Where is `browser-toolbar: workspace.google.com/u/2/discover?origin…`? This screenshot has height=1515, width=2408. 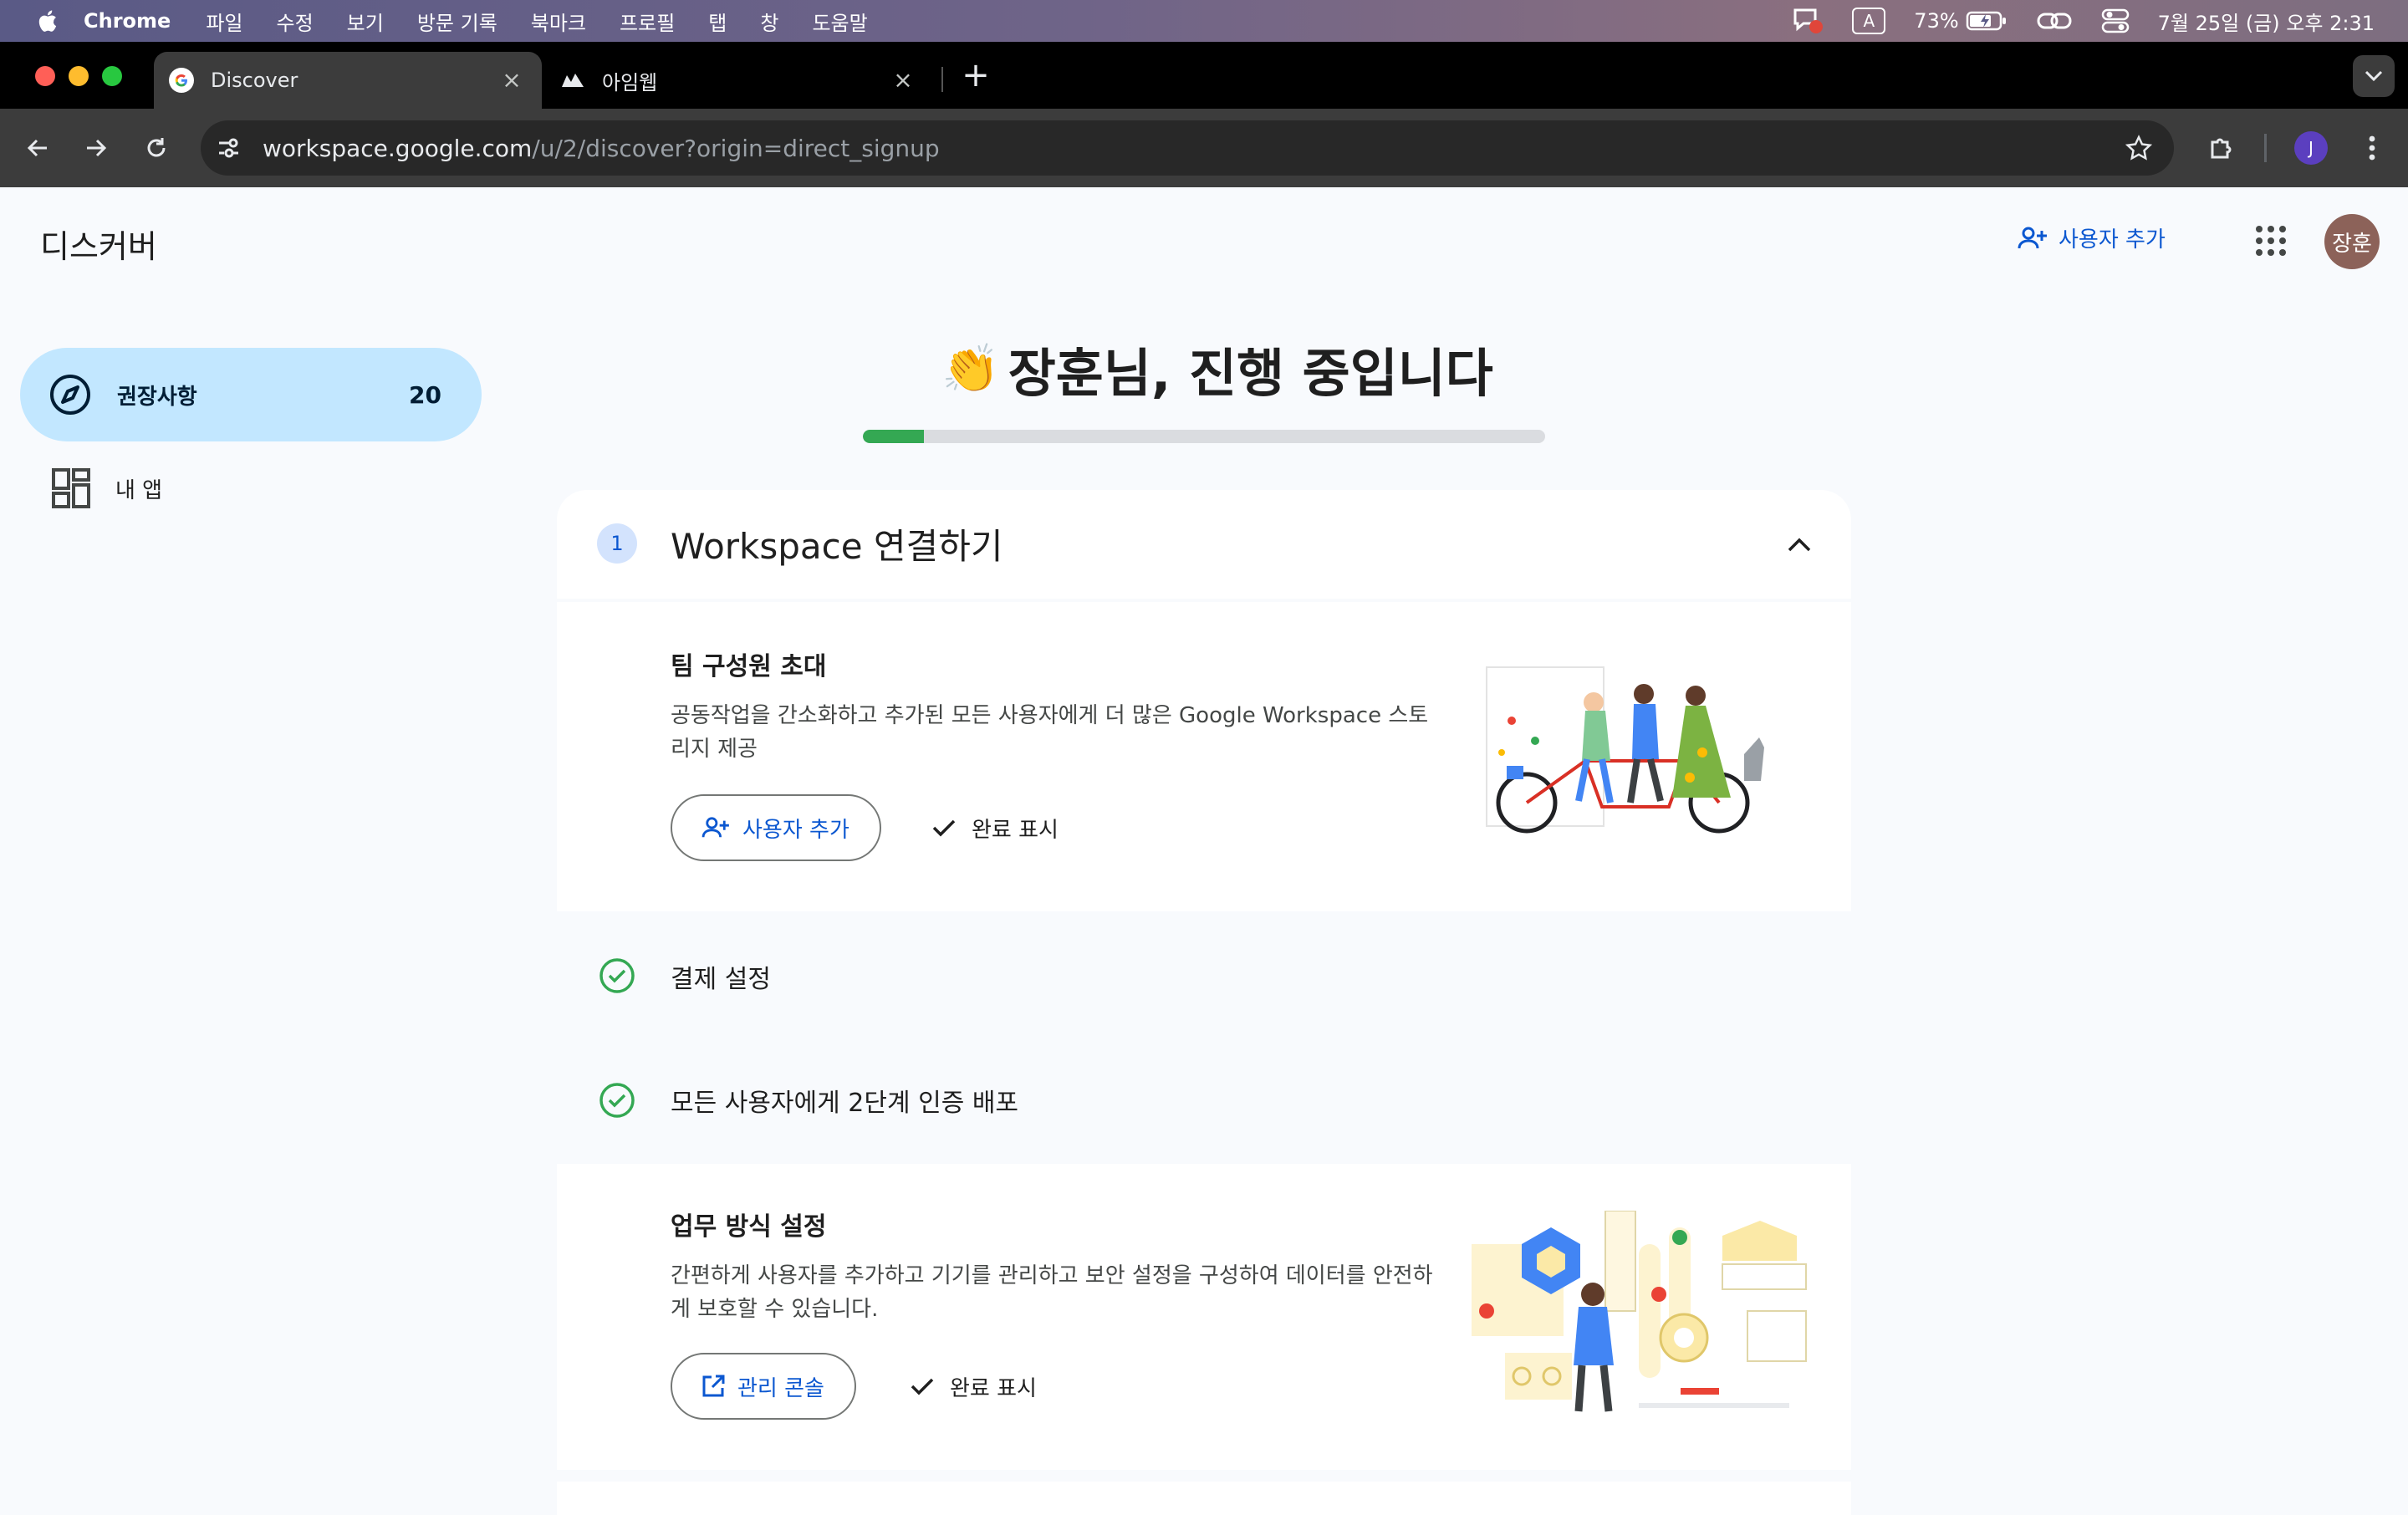
browser-toolbar: workspace.google.com/u/2/discover?origin… is located at coordinates (1204, 148).